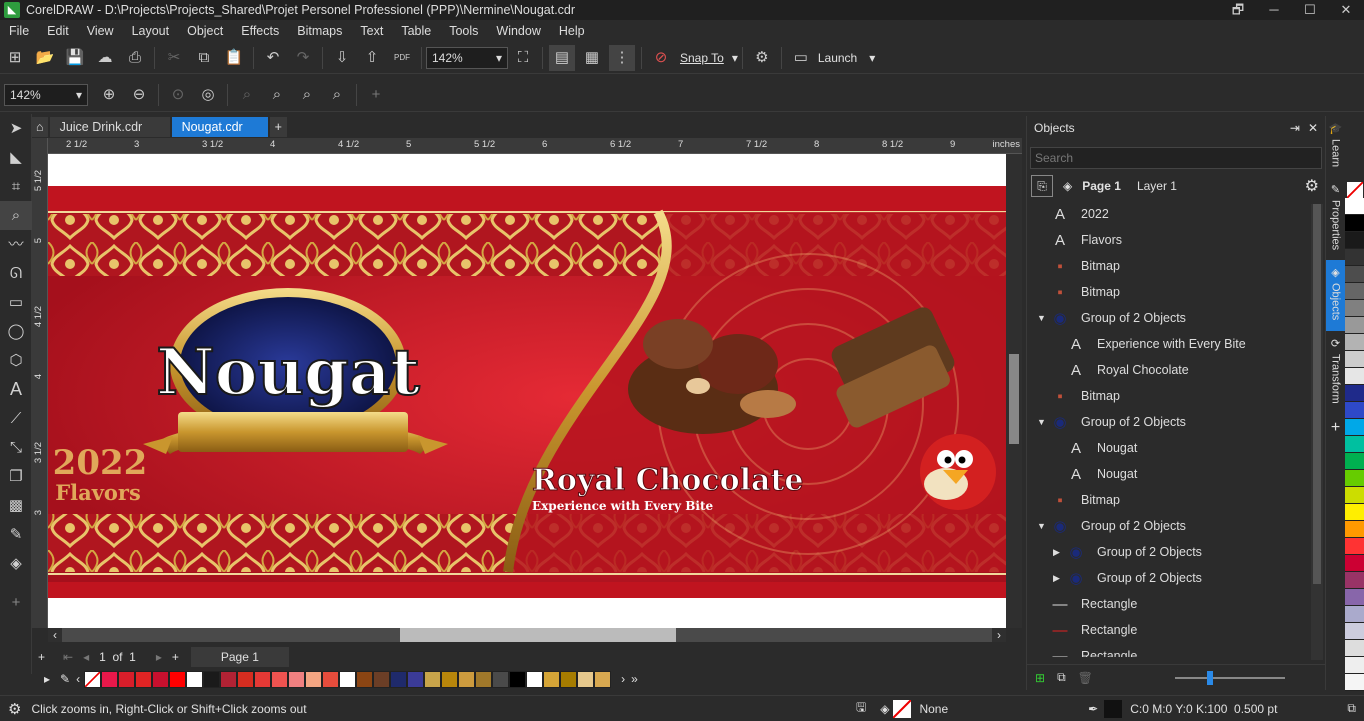 This screenshot has height=721, width=1364. I want to click on object-tree-item: A 2022, so click(1169, 214).